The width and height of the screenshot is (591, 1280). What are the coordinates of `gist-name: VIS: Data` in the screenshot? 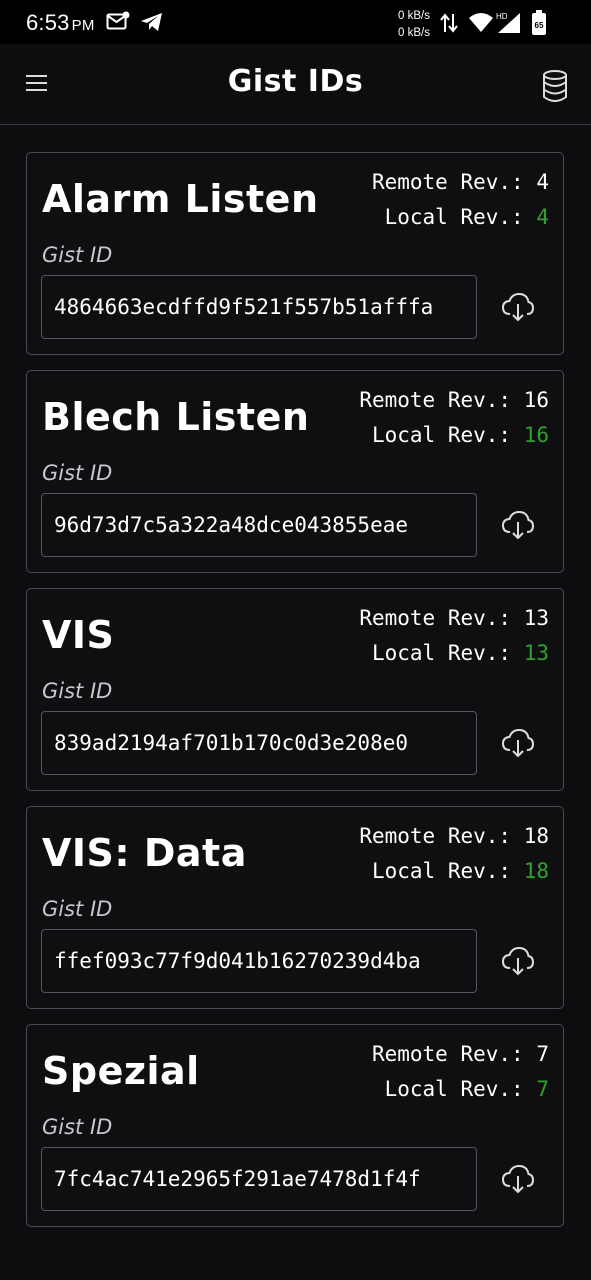 It's located at (144, 853).